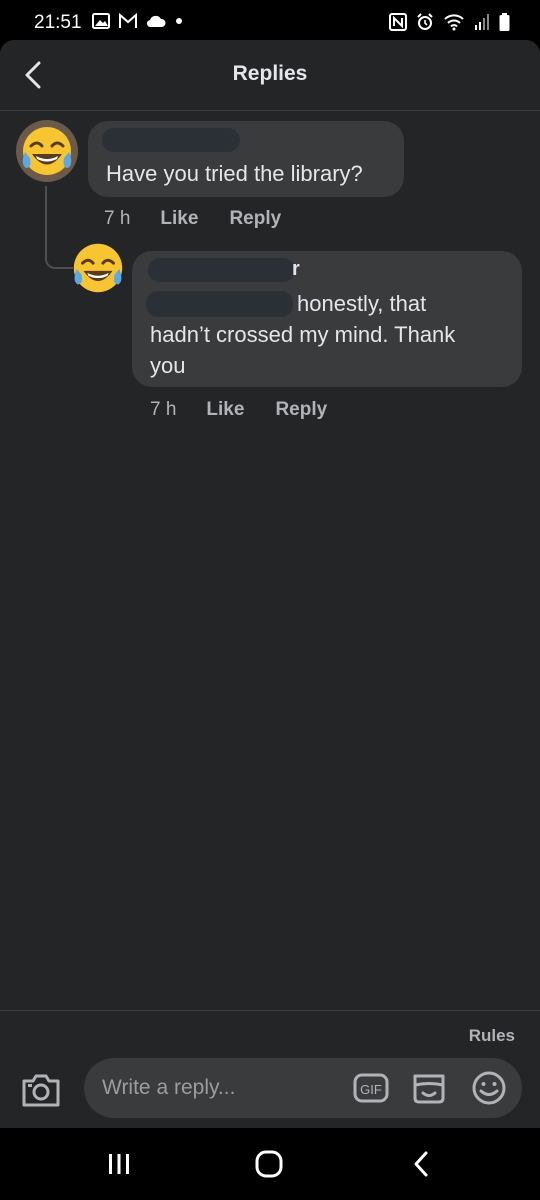 The width and height of the screenshot is (540, 1200). I want to click on footer-divider, so click(270, 1010).